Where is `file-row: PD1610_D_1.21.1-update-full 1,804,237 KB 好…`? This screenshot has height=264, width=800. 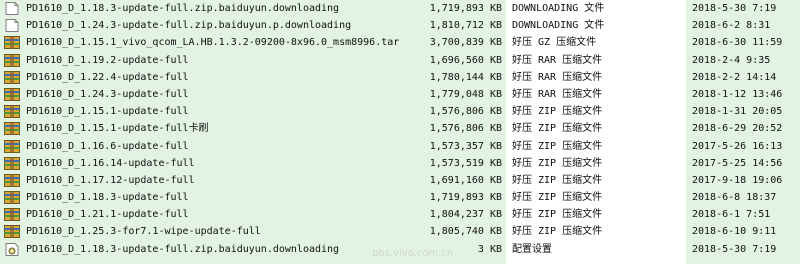 file-row: PD1610_D_1.21.1-update-full 1,804,237 KB 好… is located at coordinates (400, 214).